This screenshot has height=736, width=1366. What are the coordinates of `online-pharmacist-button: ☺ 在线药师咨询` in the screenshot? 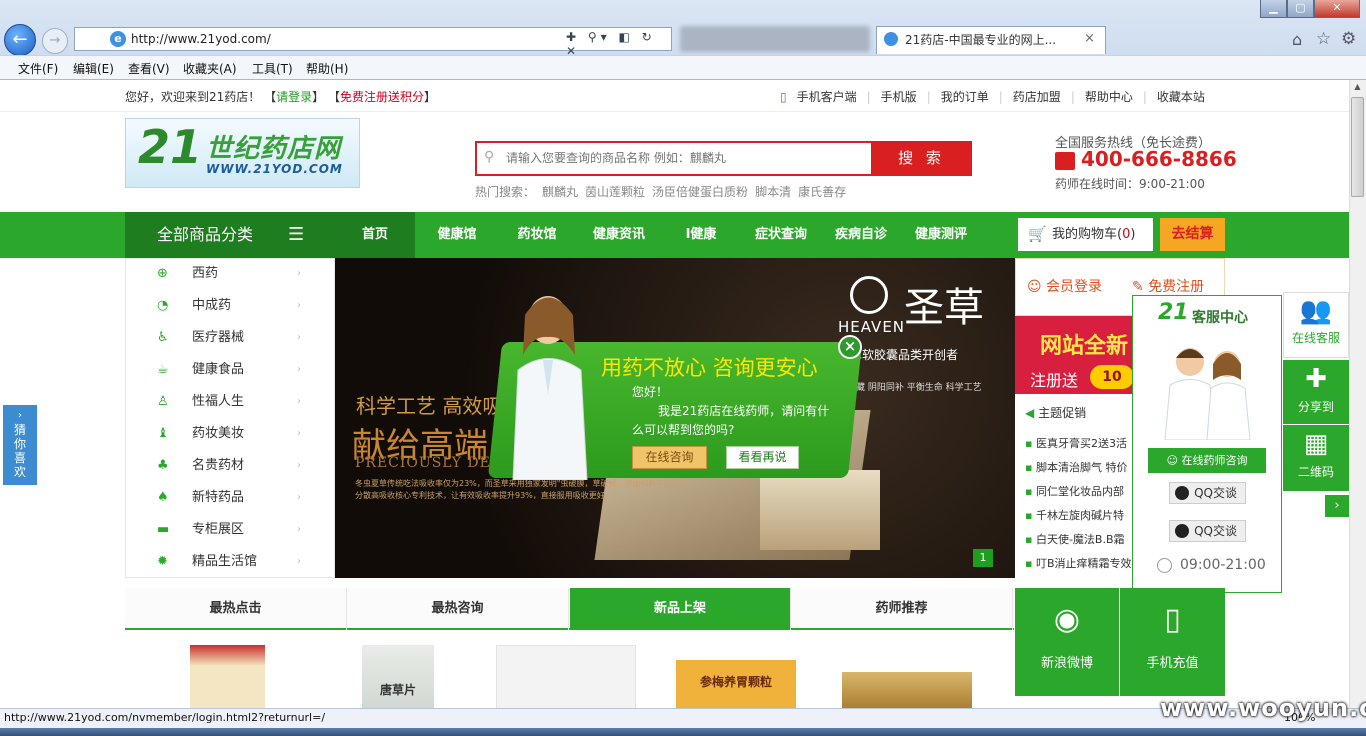 It's located at (1207, 460).